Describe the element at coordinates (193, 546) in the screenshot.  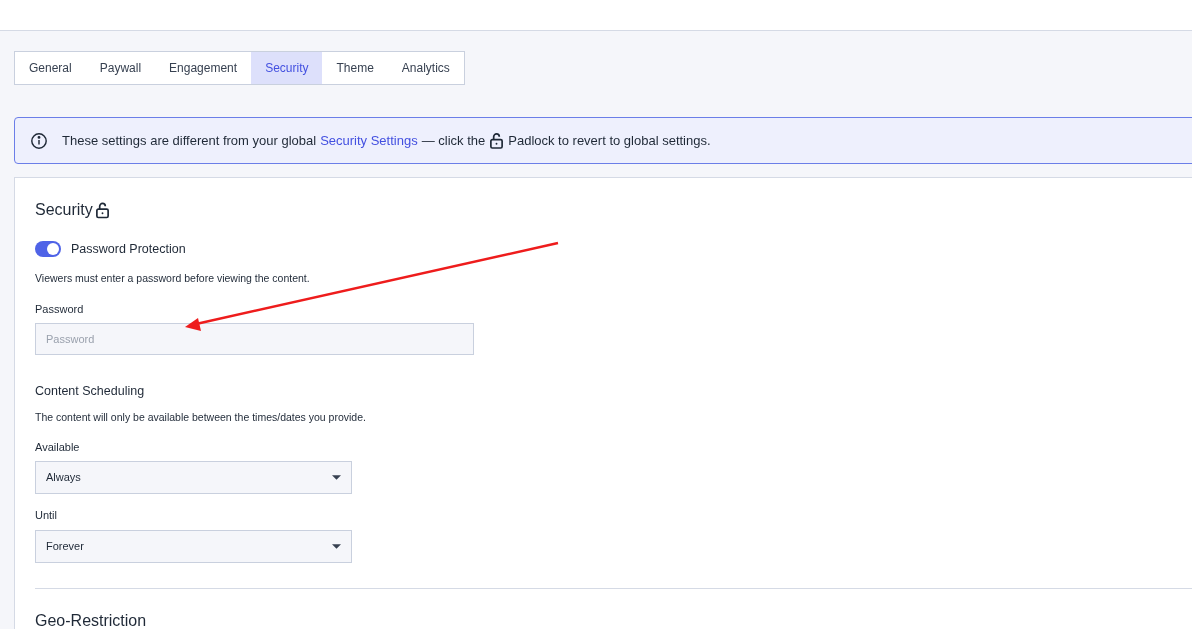
I see `dropdown: Forever` at that location.